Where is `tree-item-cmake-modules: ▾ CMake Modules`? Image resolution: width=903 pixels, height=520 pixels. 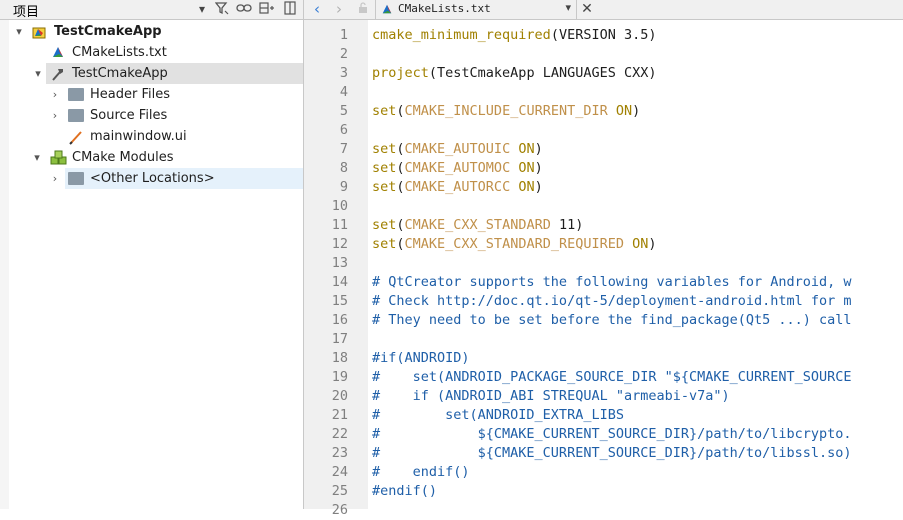
tree-item-cmake-modules: ▾ CMake Modules is located at coordinates (156, 157).